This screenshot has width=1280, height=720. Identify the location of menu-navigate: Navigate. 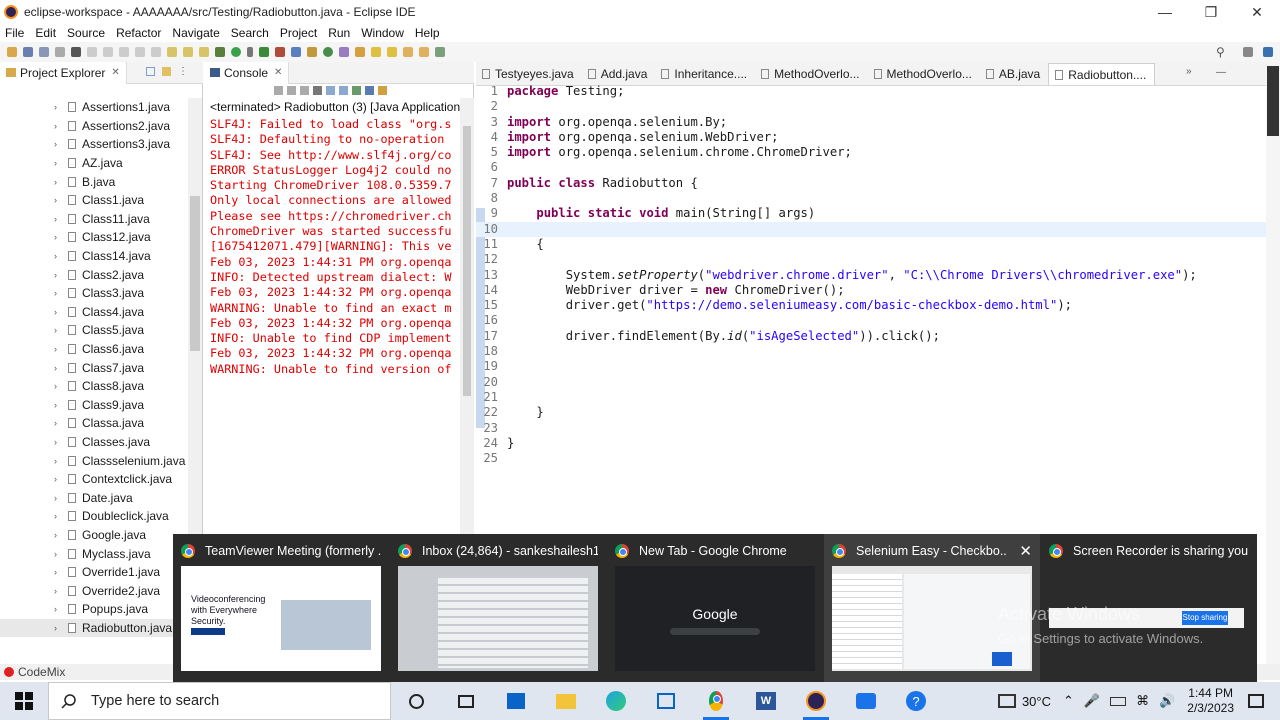
(196, 33).